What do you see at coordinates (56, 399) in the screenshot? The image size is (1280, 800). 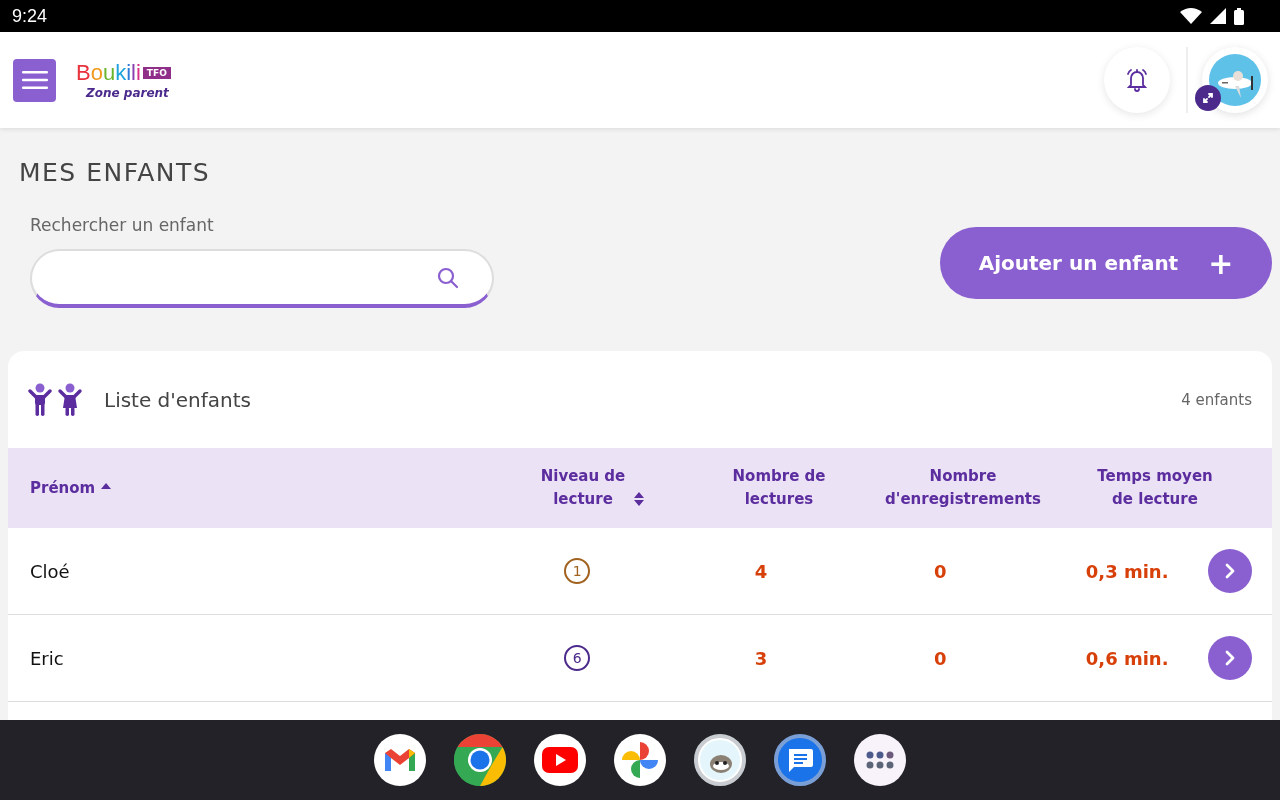 I see `children-icon` at bounding box center [56, 399].